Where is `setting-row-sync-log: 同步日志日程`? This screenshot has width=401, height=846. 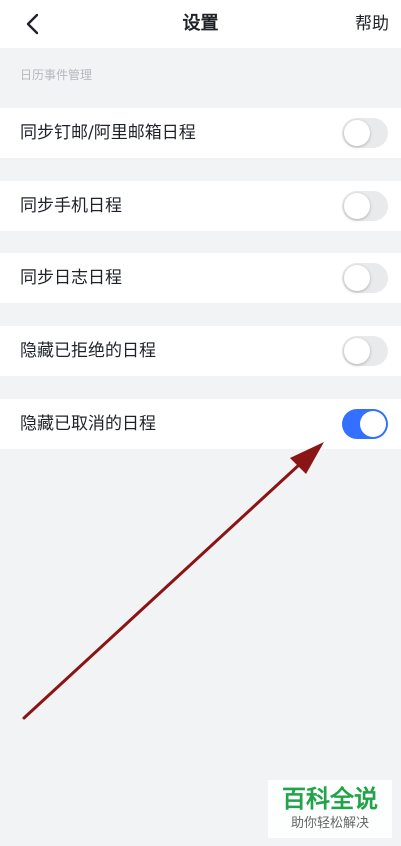
setting-row-sync-log: 同步日志日程 is located at coordinates (200, 278).